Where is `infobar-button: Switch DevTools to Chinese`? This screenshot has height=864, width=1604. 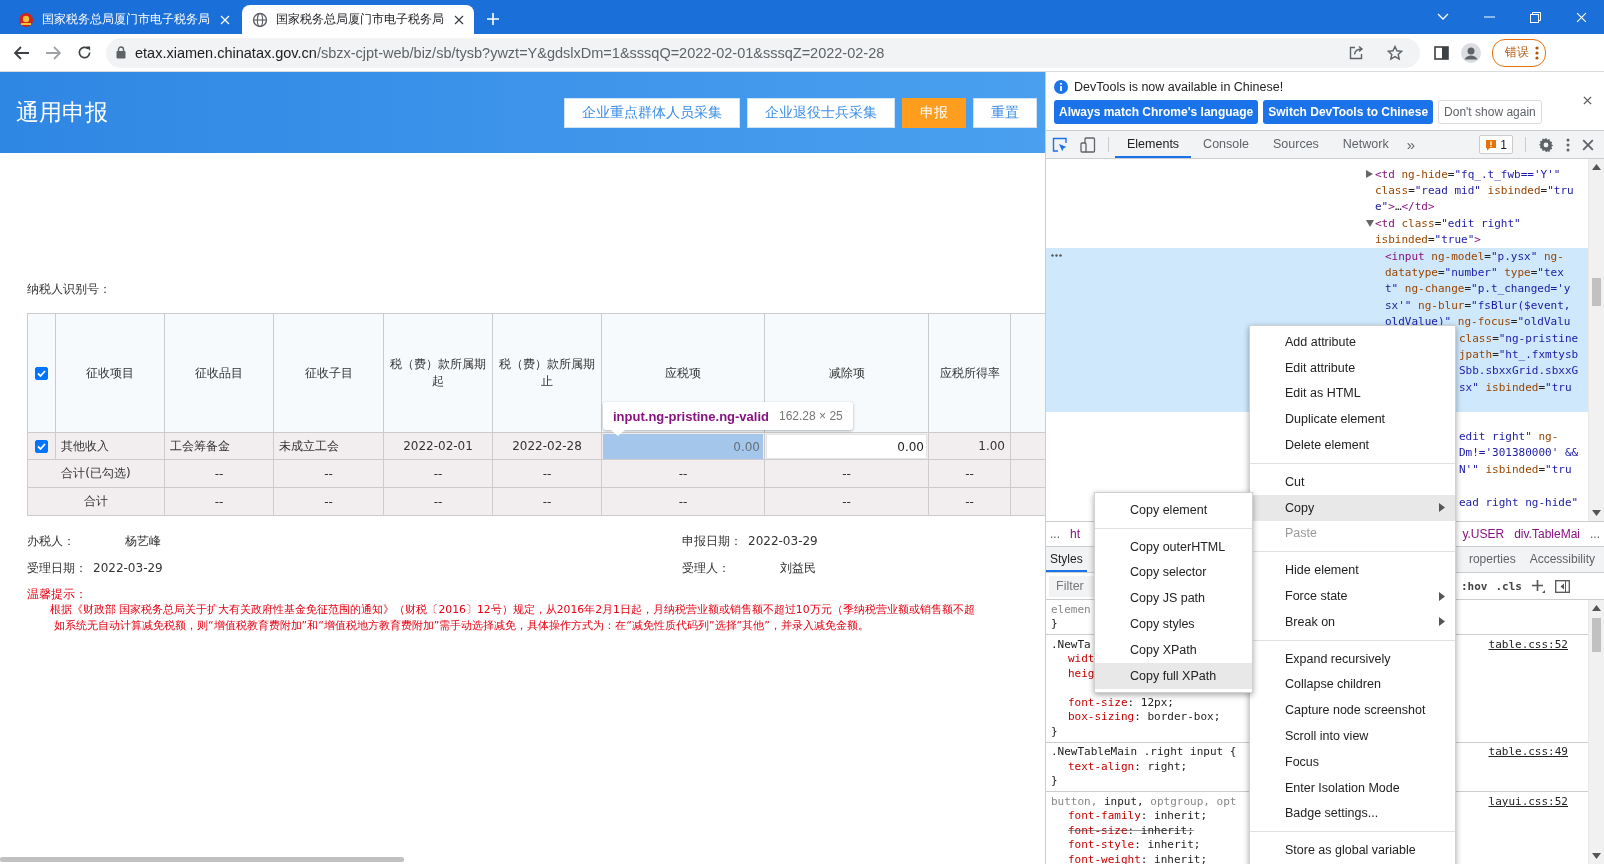 infobar-button: Switch DevTools to Chinese is located at coordinates (1348, 112).